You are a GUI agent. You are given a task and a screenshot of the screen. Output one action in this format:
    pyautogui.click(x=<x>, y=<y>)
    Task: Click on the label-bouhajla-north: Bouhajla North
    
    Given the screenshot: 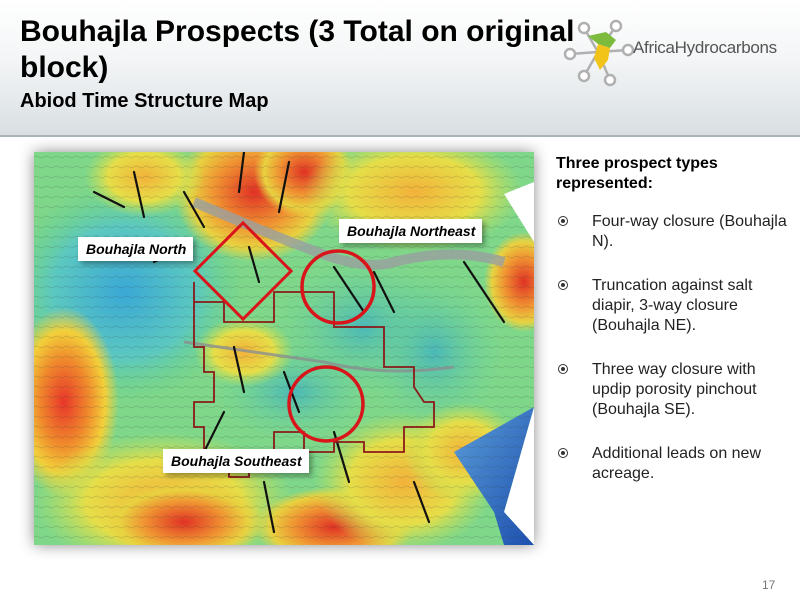 What is the action you would take?
    pyautogui.click(x=136, y=249)
    